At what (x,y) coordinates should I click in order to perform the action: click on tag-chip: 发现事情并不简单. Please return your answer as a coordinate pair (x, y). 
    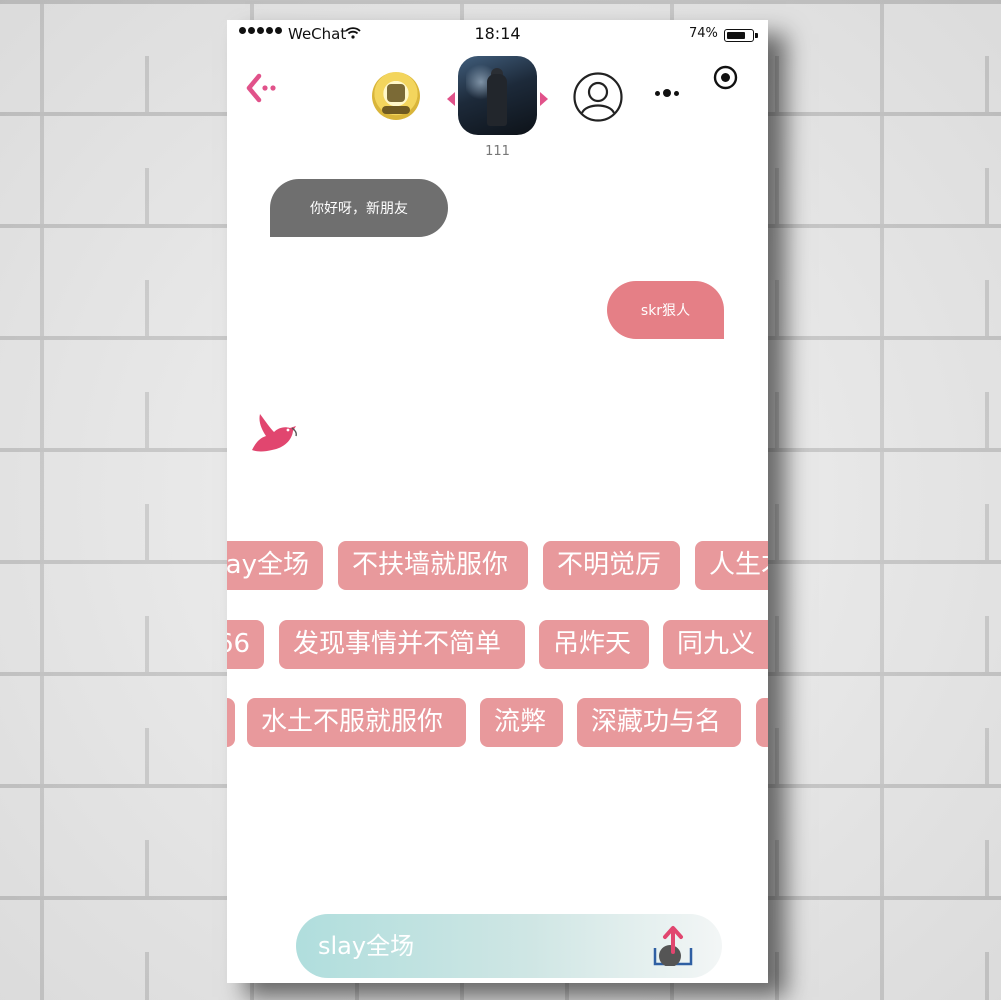
    Looking at the image, I should click on (402, 644).